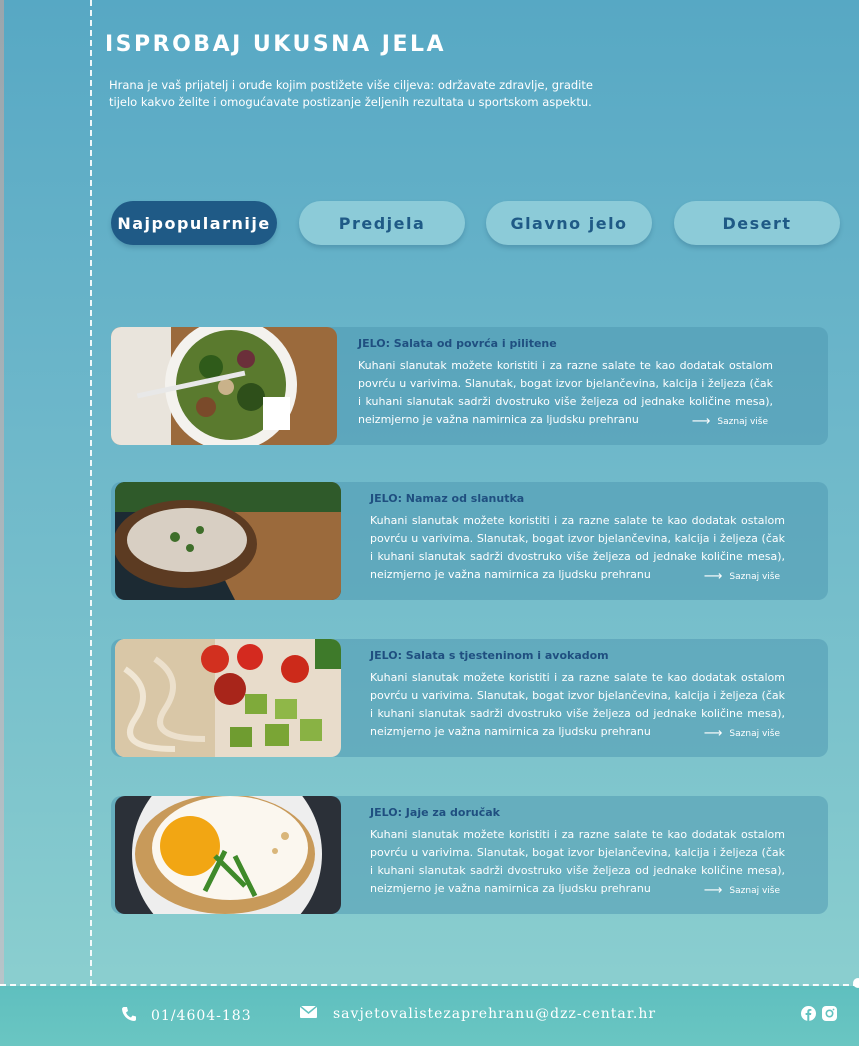  I want to click on dashed-footer-divider, so click(429, 985).